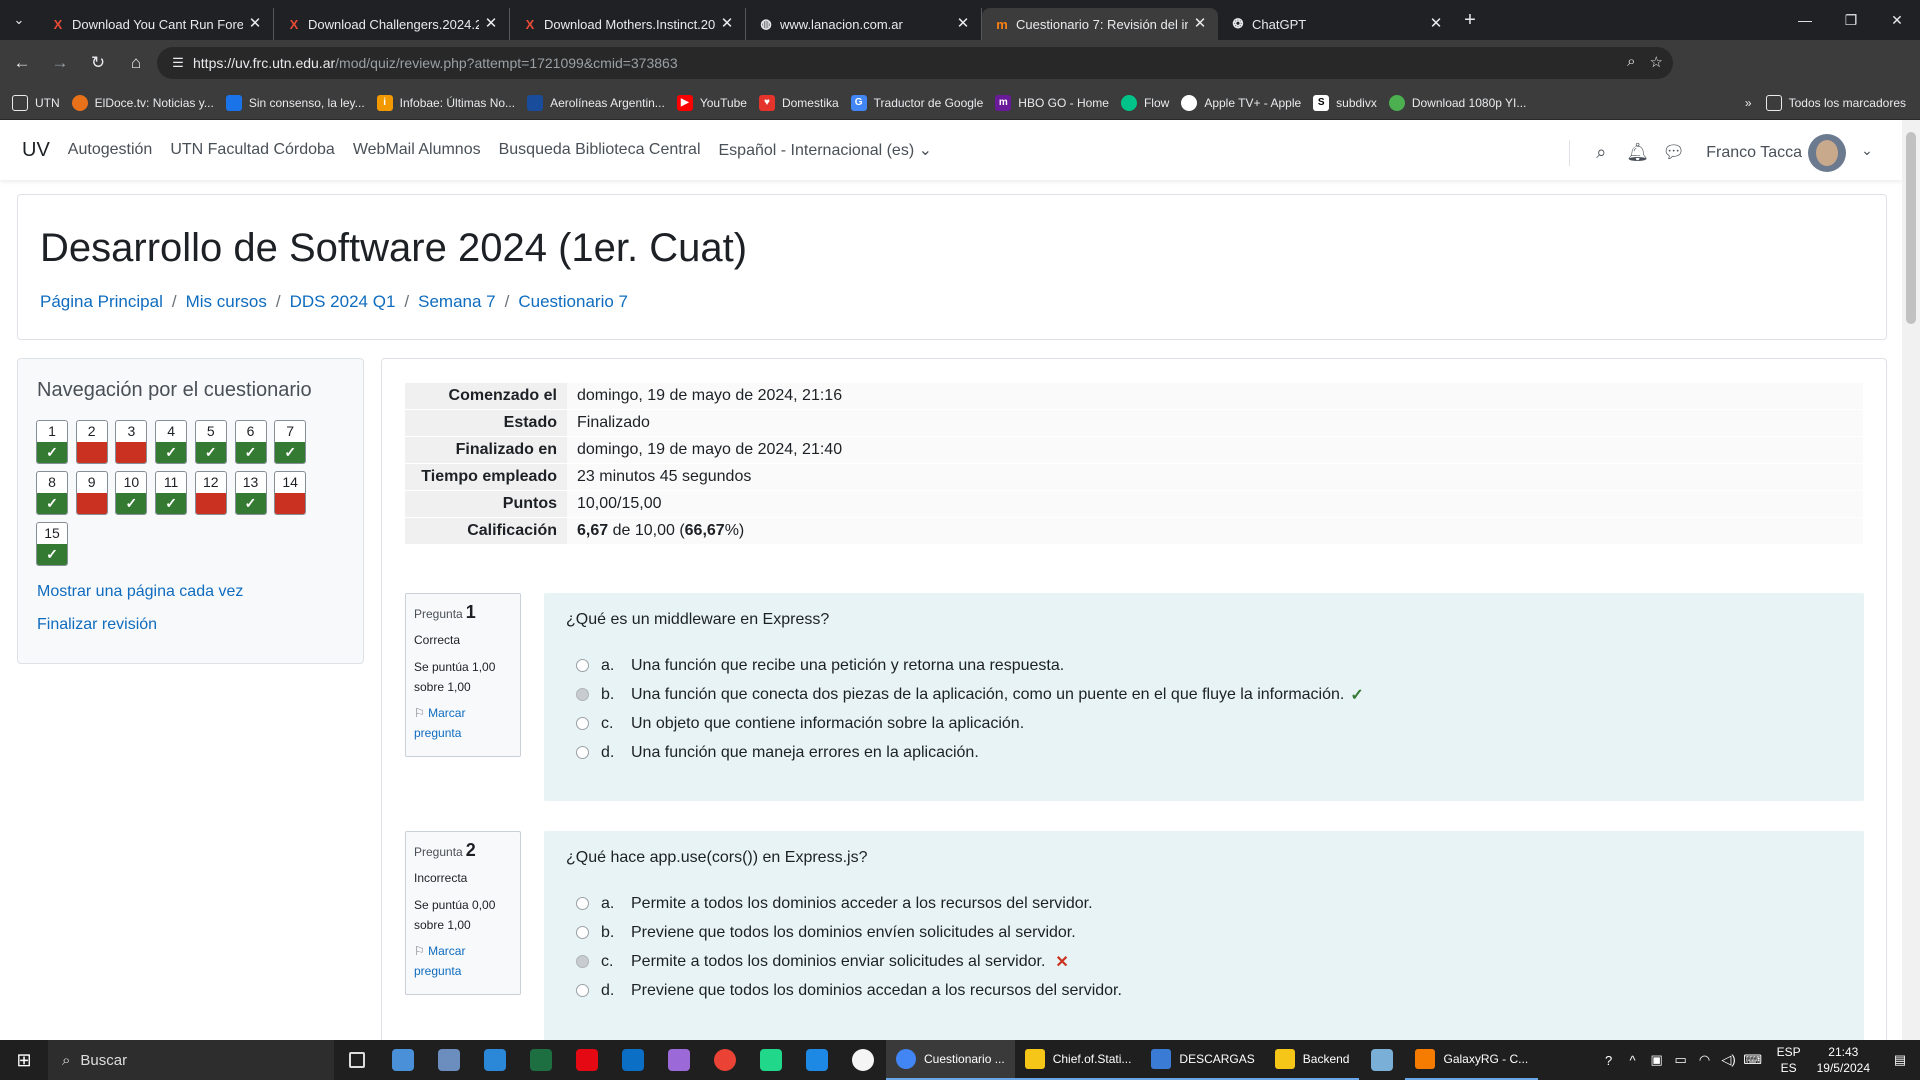 This screenshot has width=1920, height=1080. I want to click on taskbar-app-folder: Backend, so click(1312, 1060).